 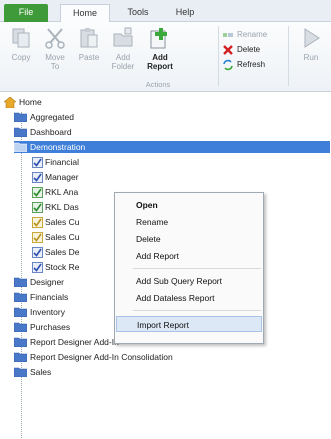 I want to click on tree-item-label: Financial, so click(x=62, y=162).